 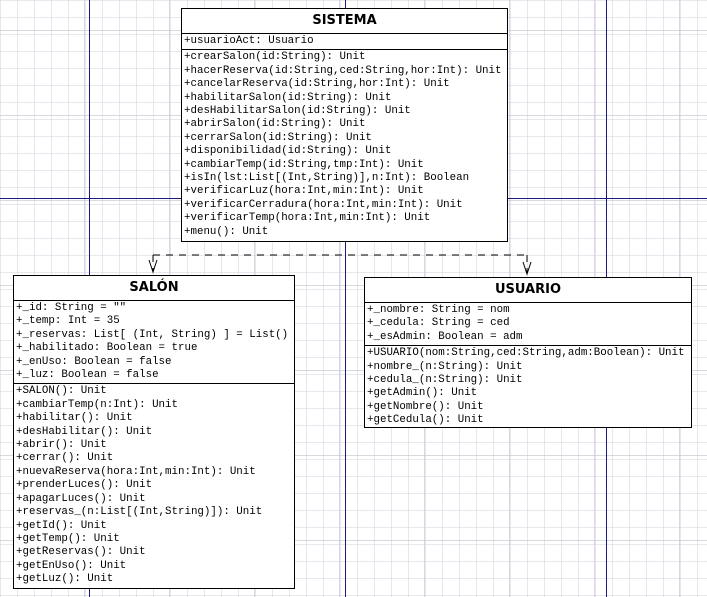 What do you see at coordinates (288, 97) in the screenshot?
I see `method-row: +habilitarSalon(id:String): Unit` at bounding box center [288, 97].